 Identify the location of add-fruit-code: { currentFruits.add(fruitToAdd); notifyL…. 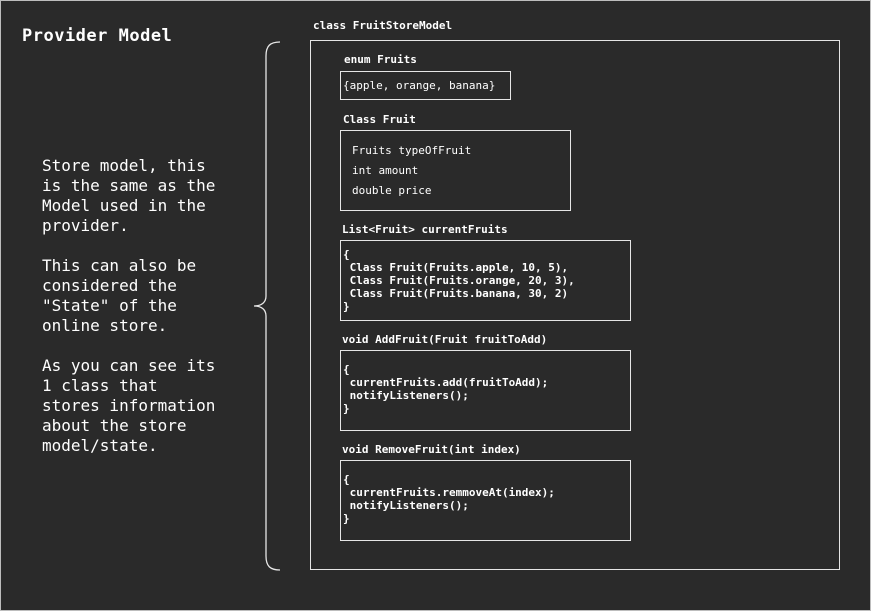
(446, 389).